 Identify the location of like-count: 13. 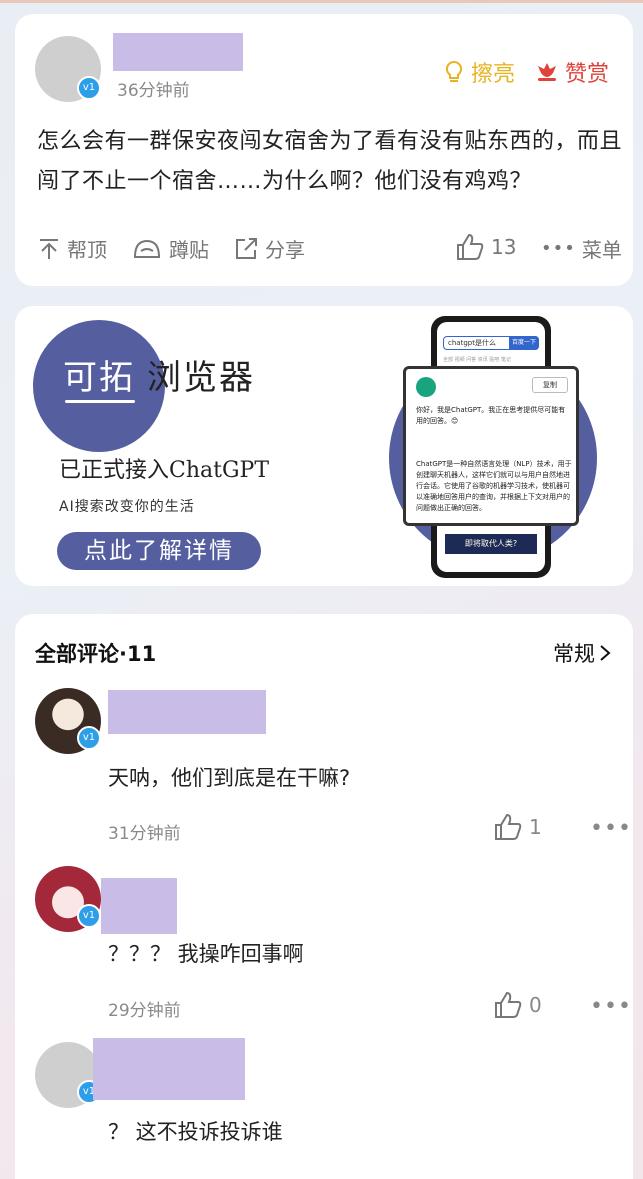
(504, 247).